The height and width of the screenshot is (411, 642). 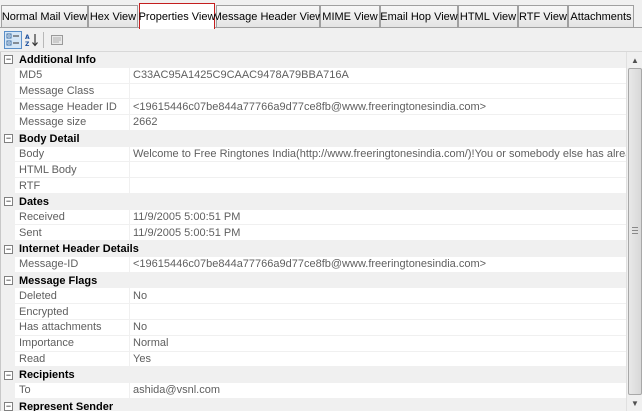 What do you see at coordinates (60, 327) in the screenshot?
I see `property-name: Has attachments` at bounding box center [60, 327].